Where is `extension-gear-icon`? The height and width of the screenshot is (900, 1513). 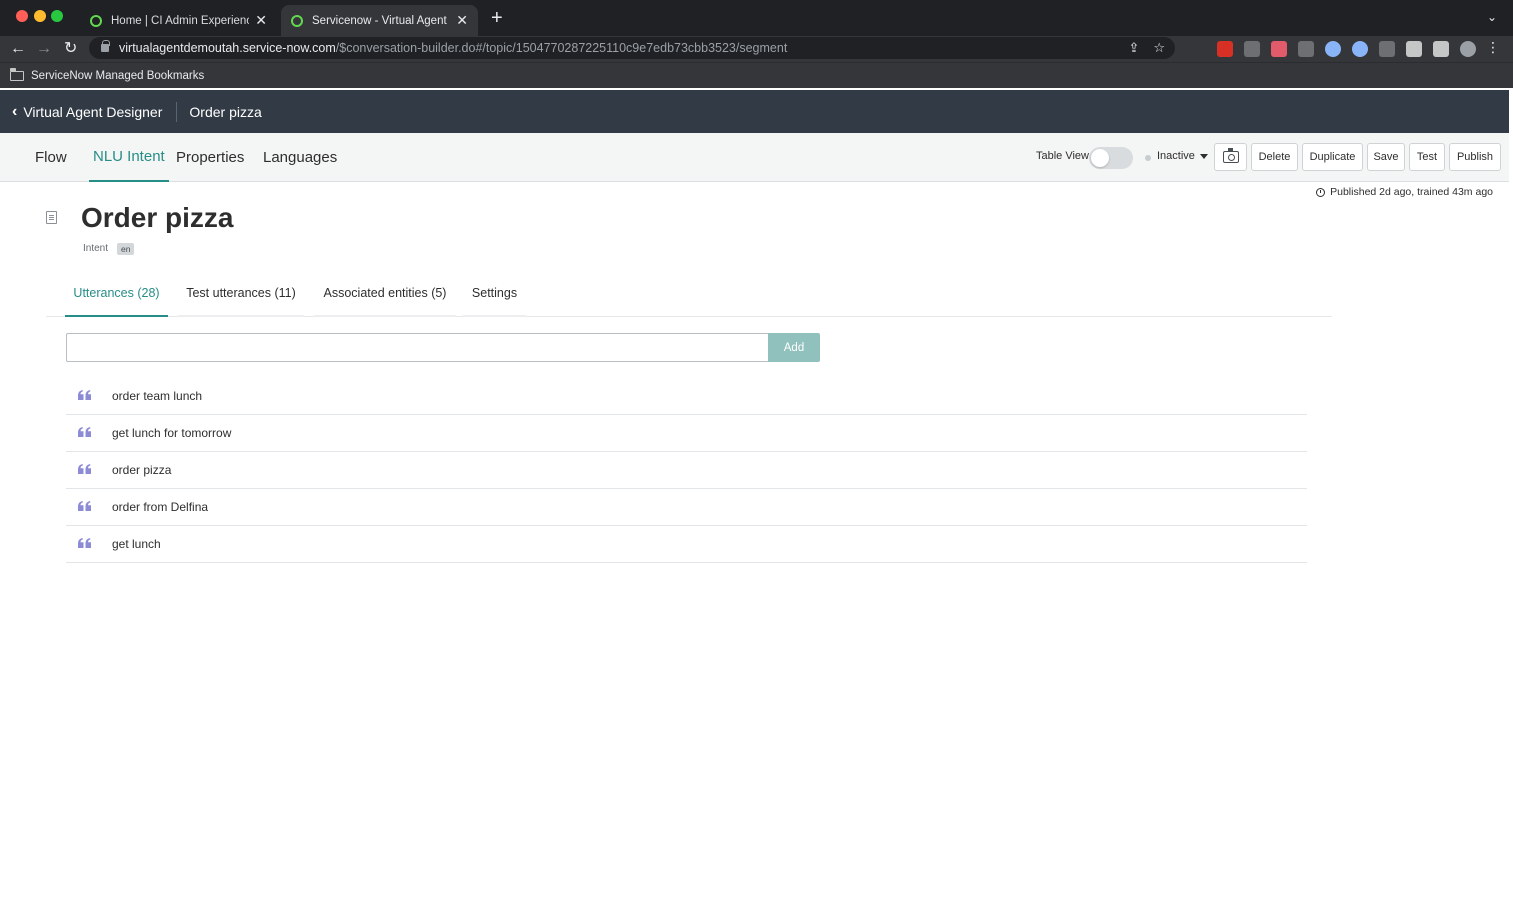 extension-gear-icon is located at coordinates (1360, 49).